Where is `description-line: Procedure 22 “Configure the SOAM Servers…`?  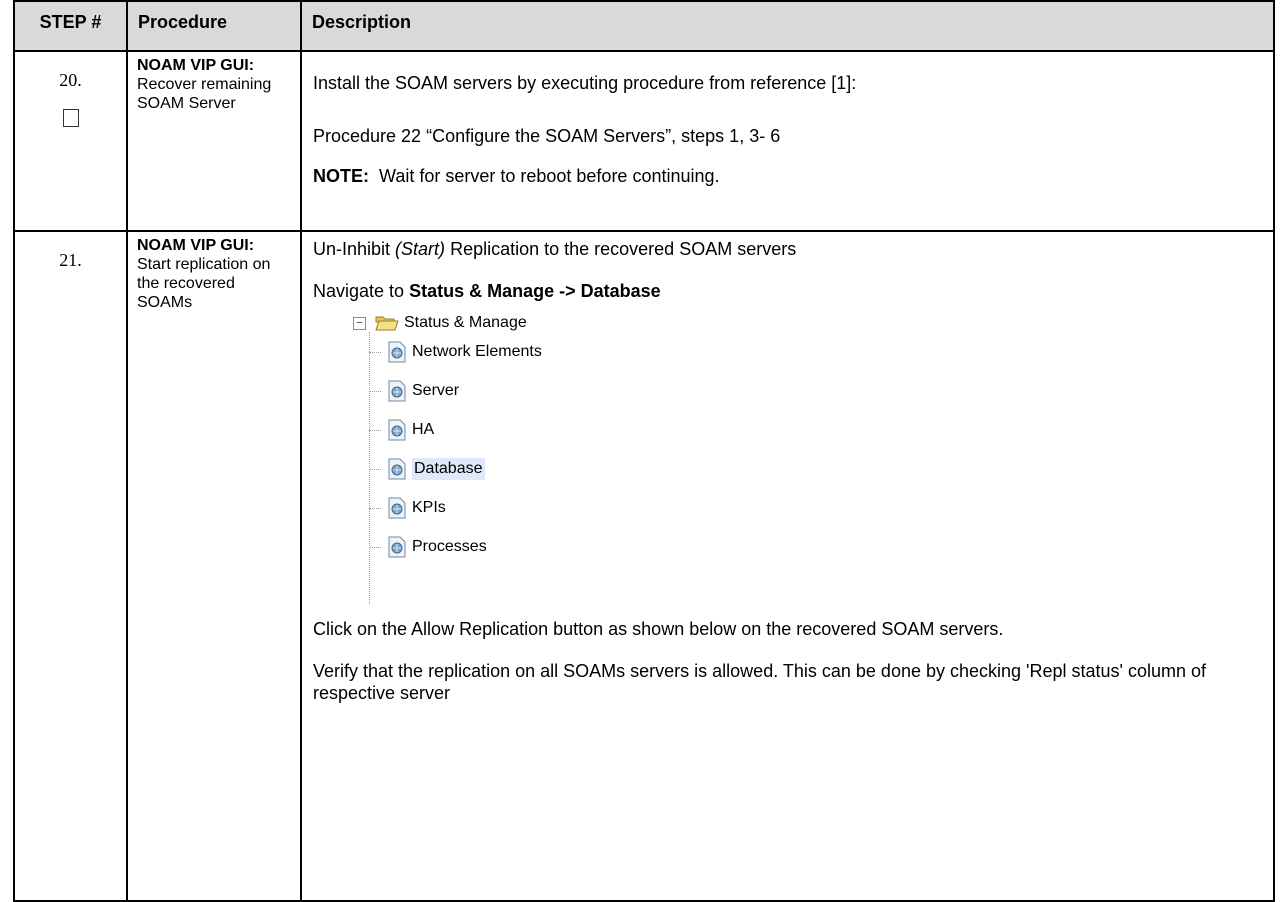 description-line: Procedure 22 “Configure the SOAM Servers… is located at coordinates (547, 136).